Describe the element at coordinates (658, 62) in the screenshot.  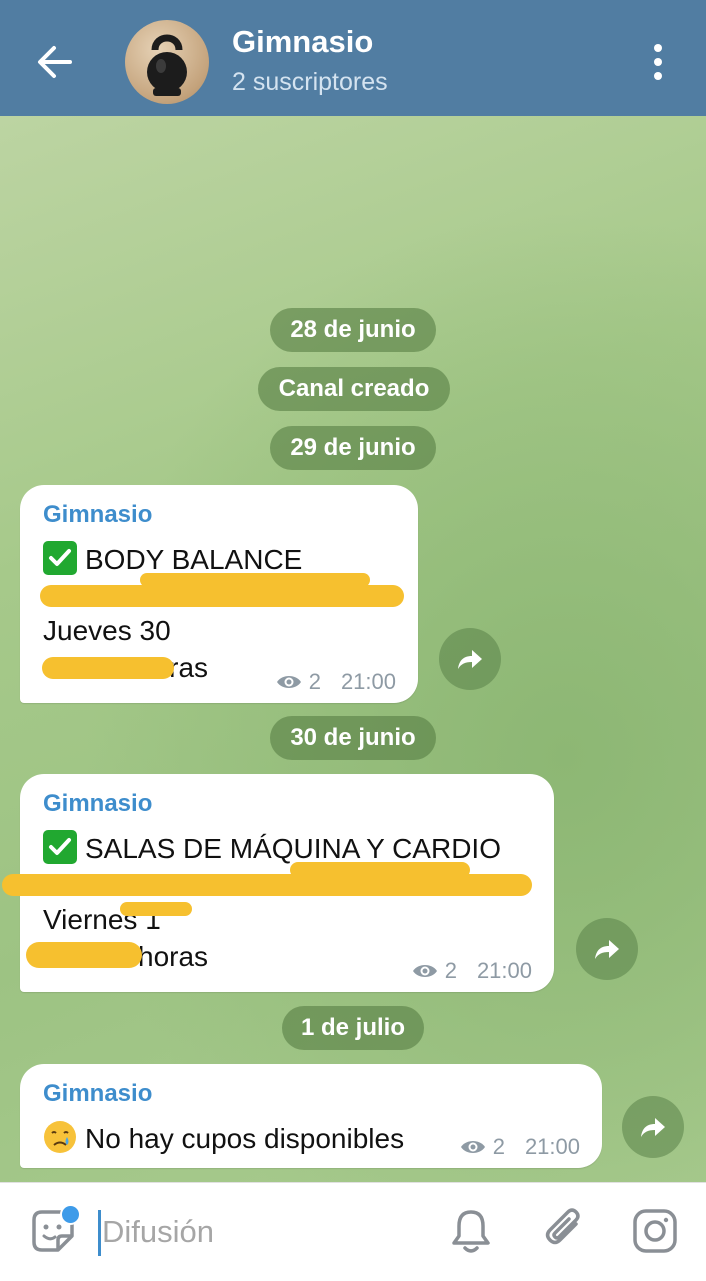
I see `more-options-icon` at that location.